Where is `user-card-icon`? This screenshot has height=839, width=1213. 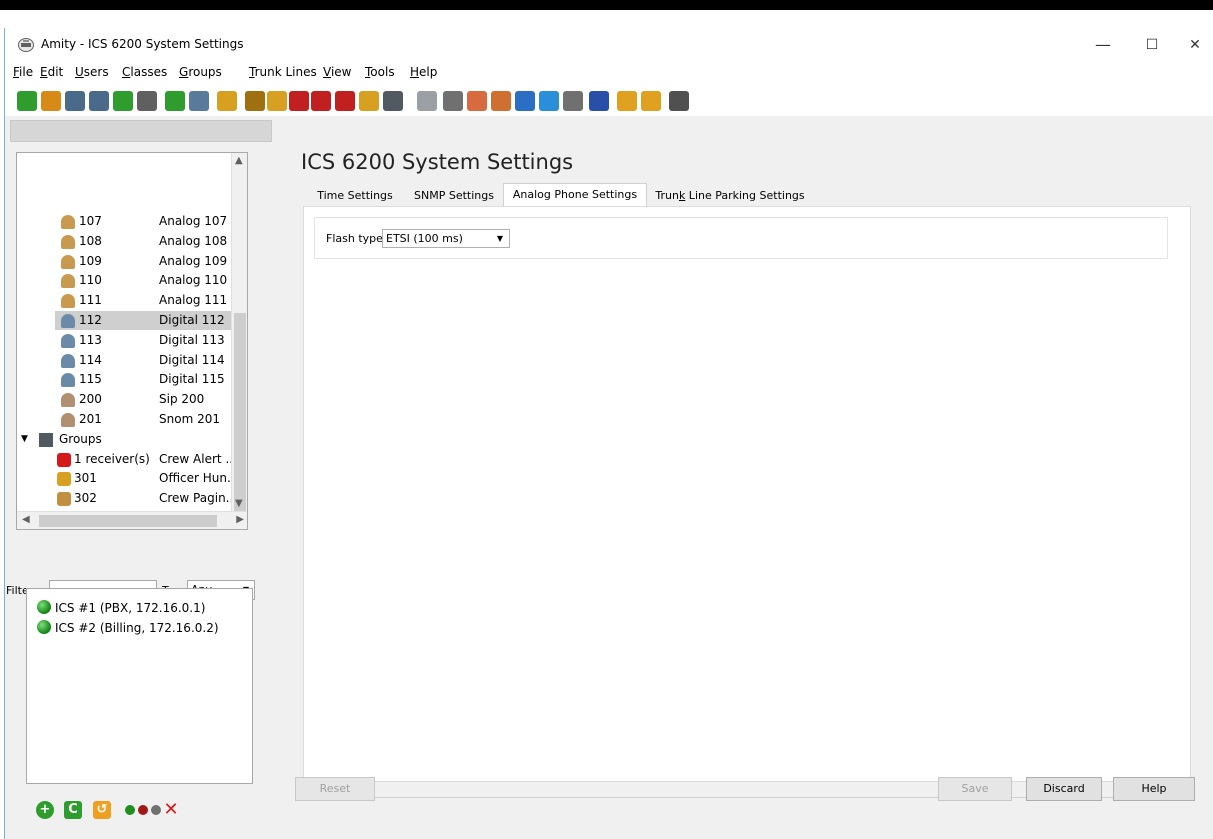 user-card-icon is located at coordinates (199, 101).